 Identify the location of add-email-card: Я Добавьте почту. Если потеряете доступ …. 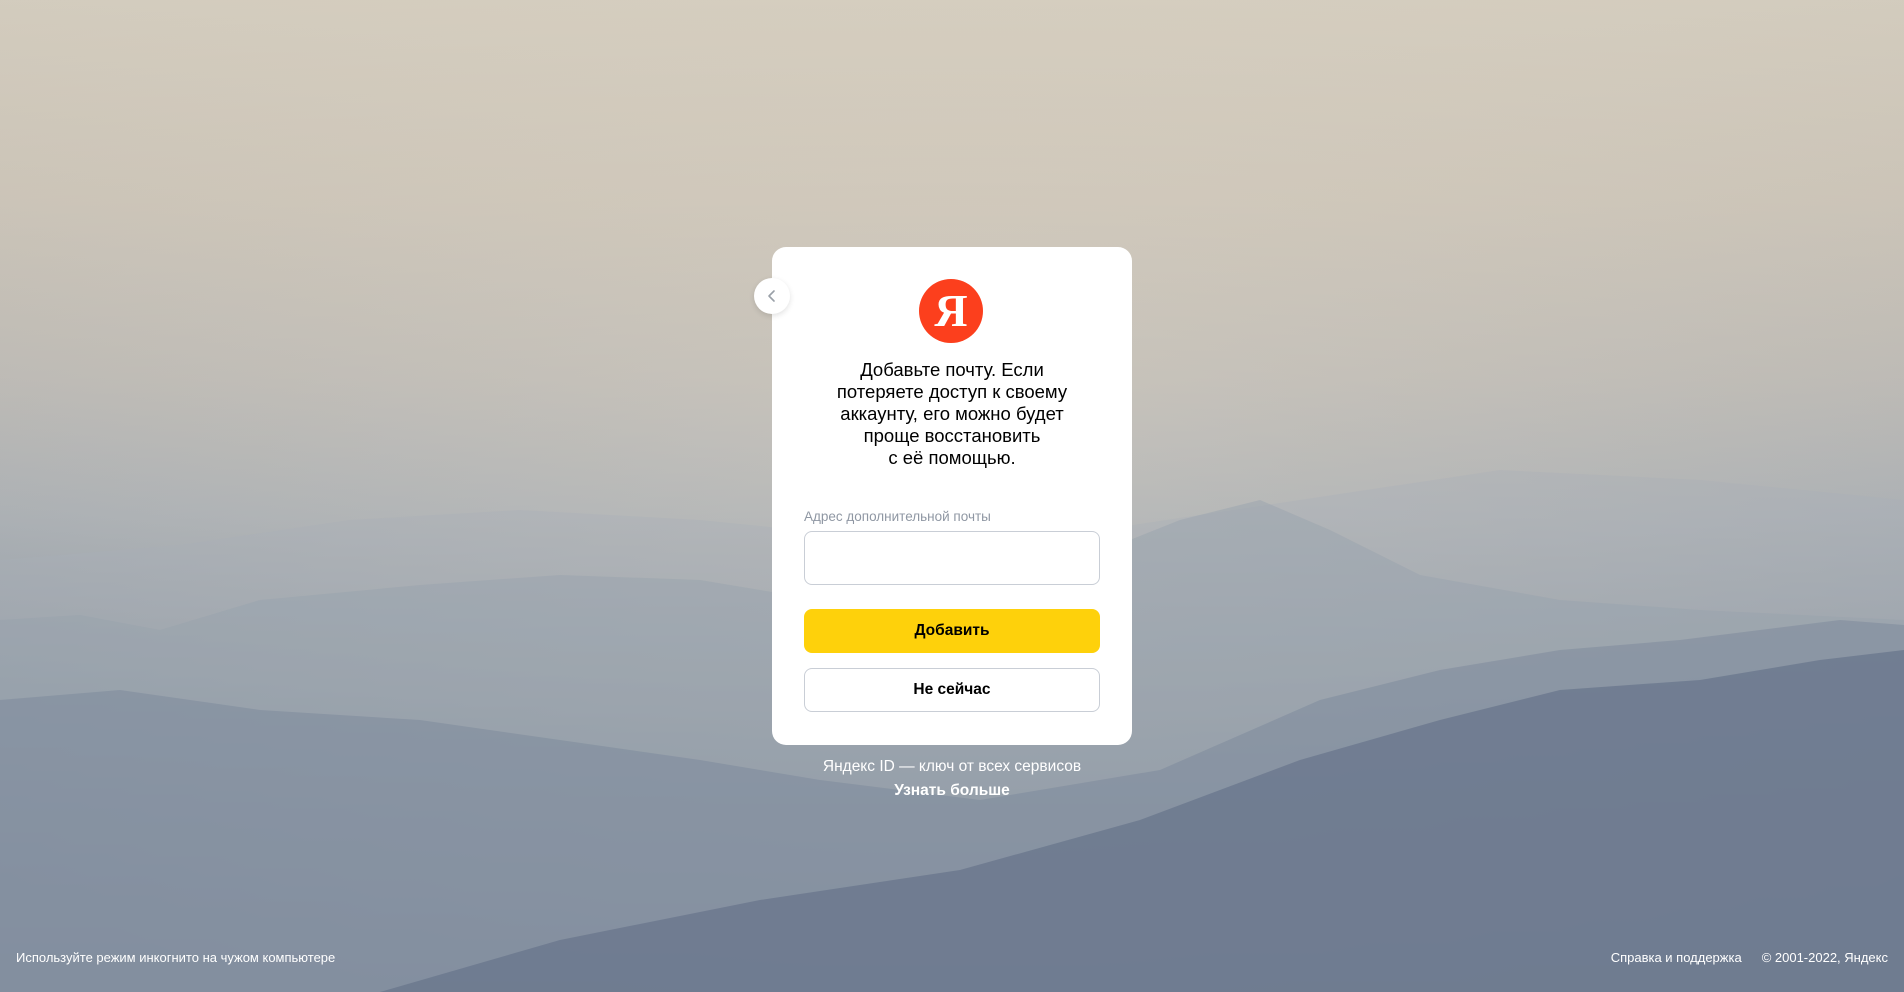
(952, 496).